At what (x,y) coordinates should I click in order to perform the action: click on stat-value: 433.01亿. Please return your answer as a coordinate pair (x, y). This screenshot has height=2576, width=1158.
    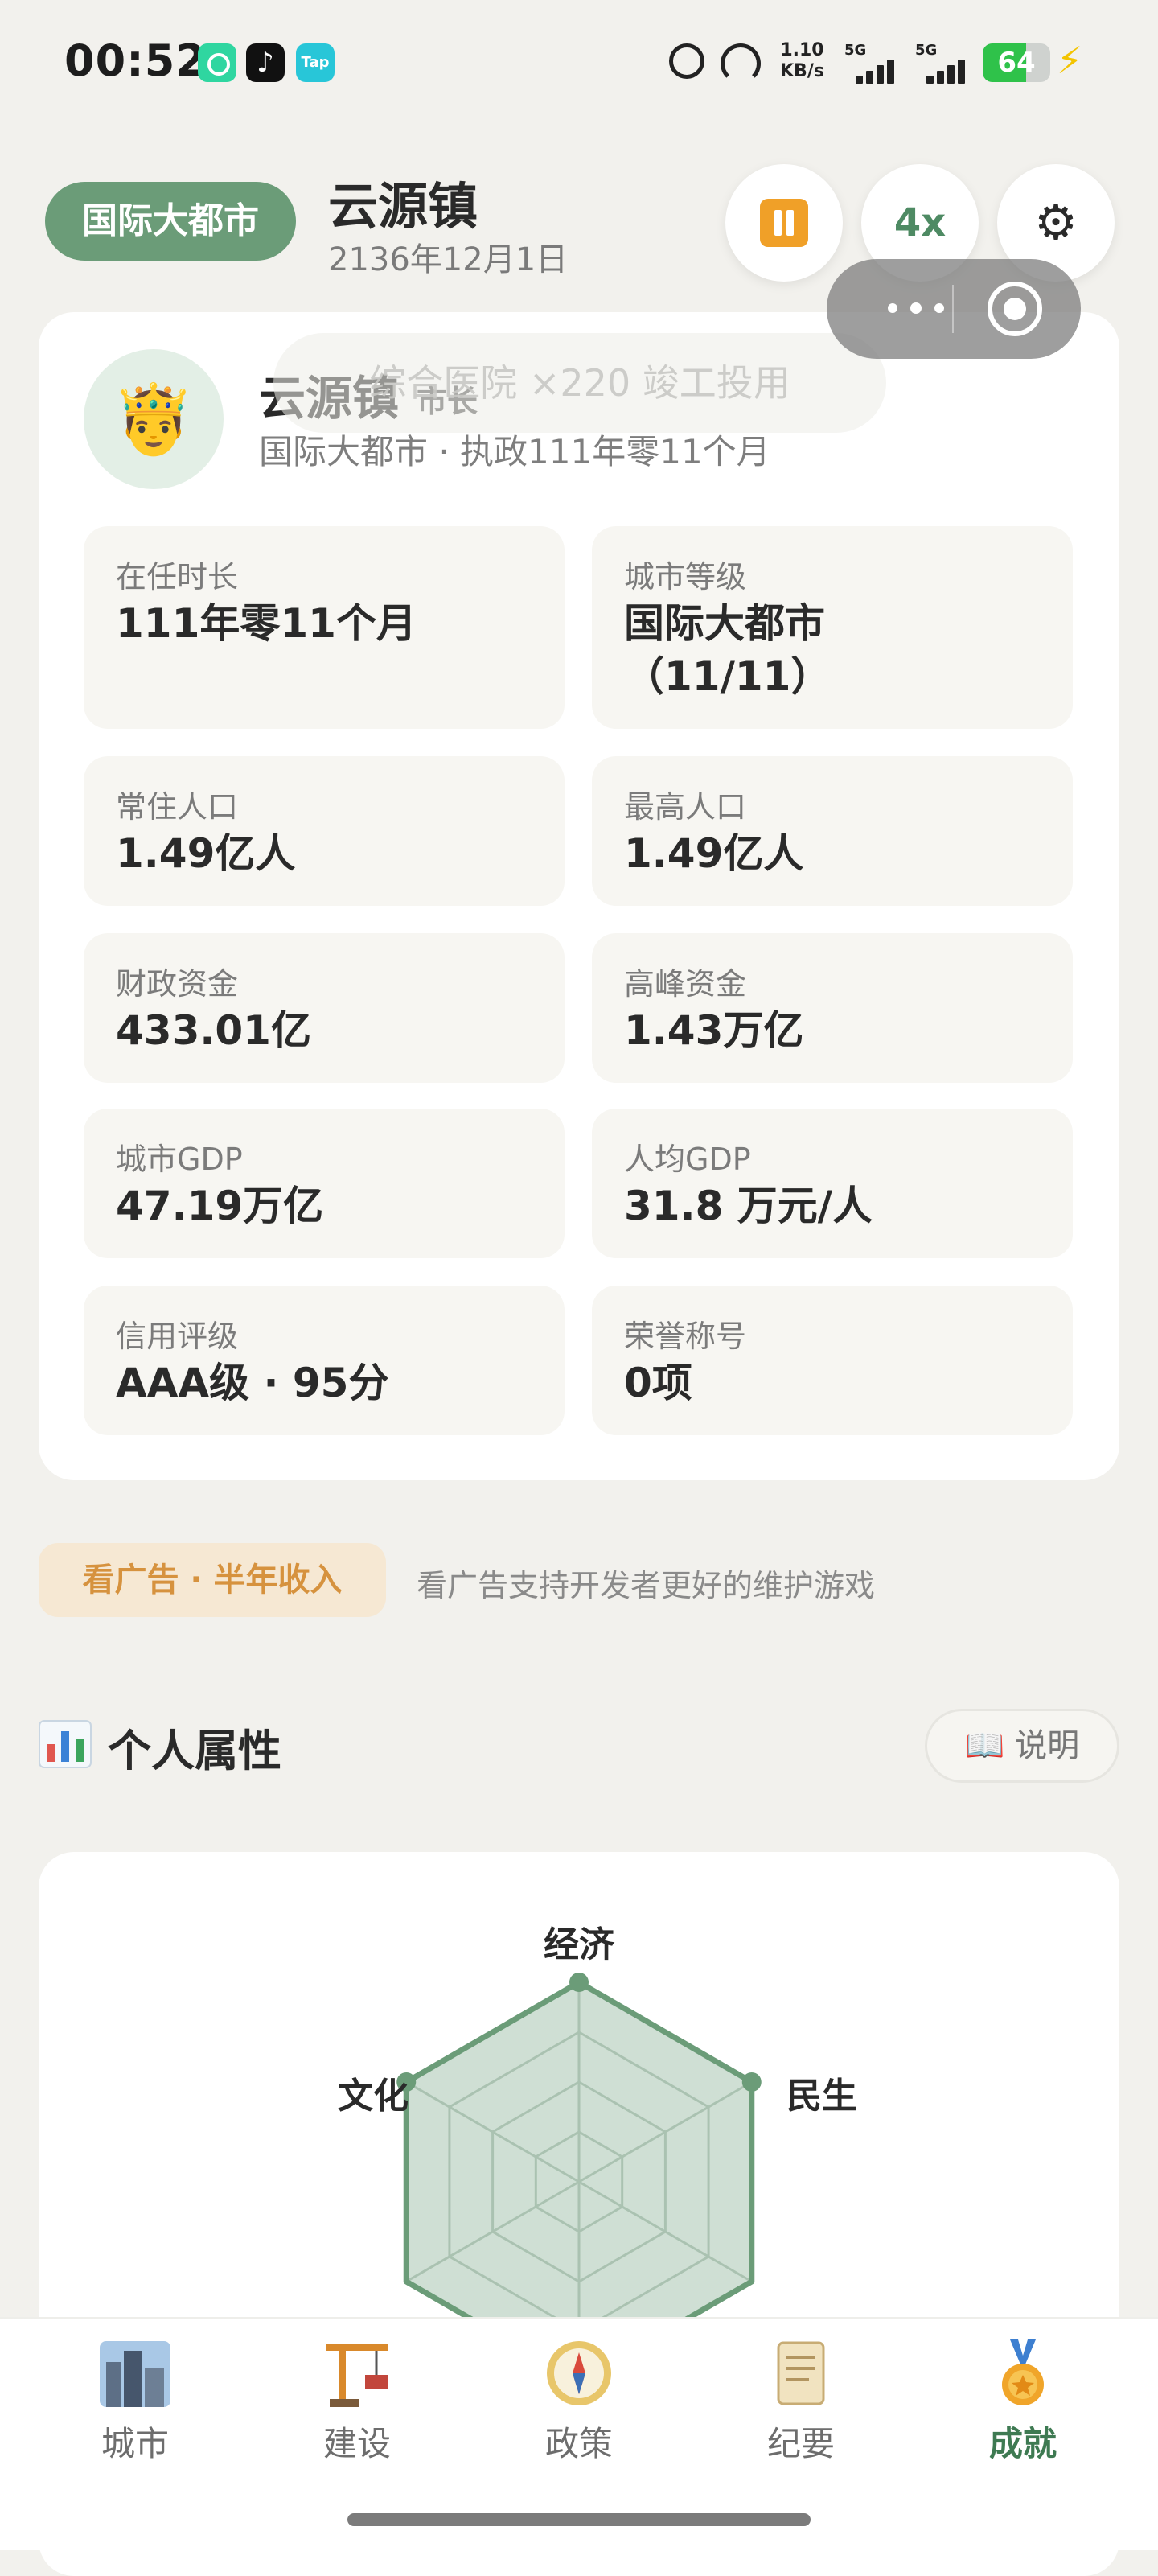
    Looking at the image, I should click on (213, 1030).